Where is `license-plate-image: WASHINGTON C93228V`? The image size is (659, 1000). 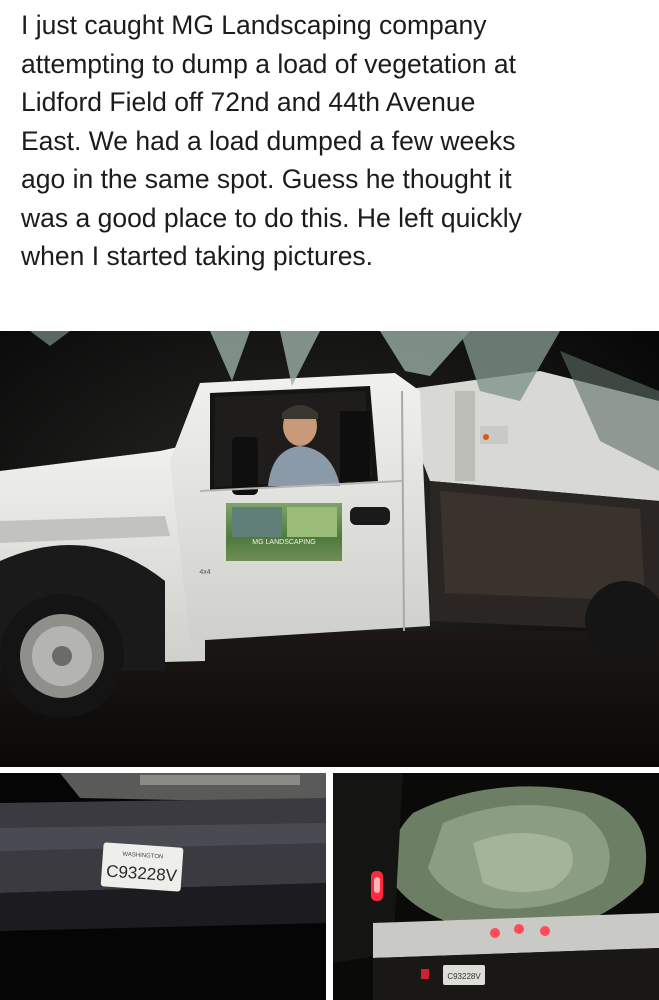
license-plate-image: WASHINGTON C93228V is located at coordinates (163, 886).